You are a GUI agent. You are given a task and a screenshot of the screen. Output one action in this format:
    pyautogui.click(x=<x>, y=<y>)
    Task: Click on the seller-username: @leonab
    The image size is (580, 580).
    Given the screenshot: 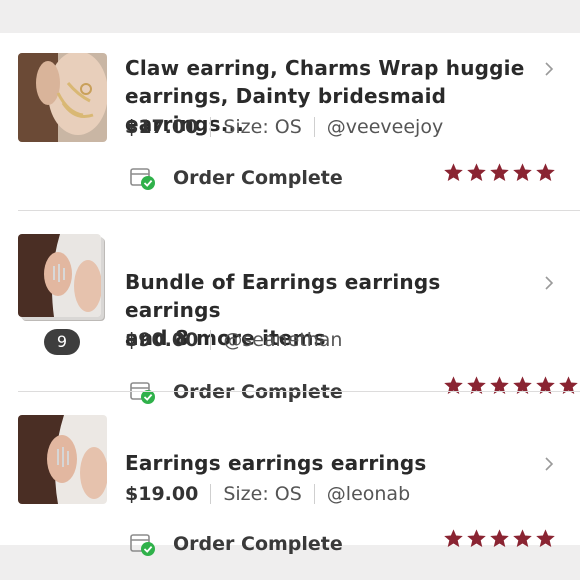 What is the action you would take?
    pyautogui.click(x=368, y=494)
    